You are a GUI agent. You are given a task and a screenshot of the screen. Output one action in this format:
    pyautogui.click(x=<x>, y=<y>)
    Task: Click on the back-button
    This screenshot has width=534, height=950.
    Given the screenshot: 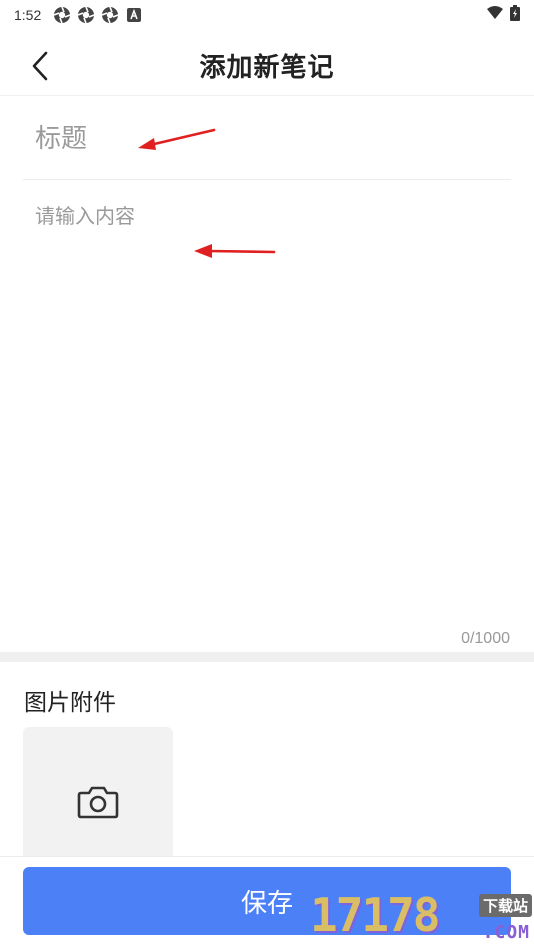 What is the action you would take?
    pyautogui.click(x=40, y=66)
    